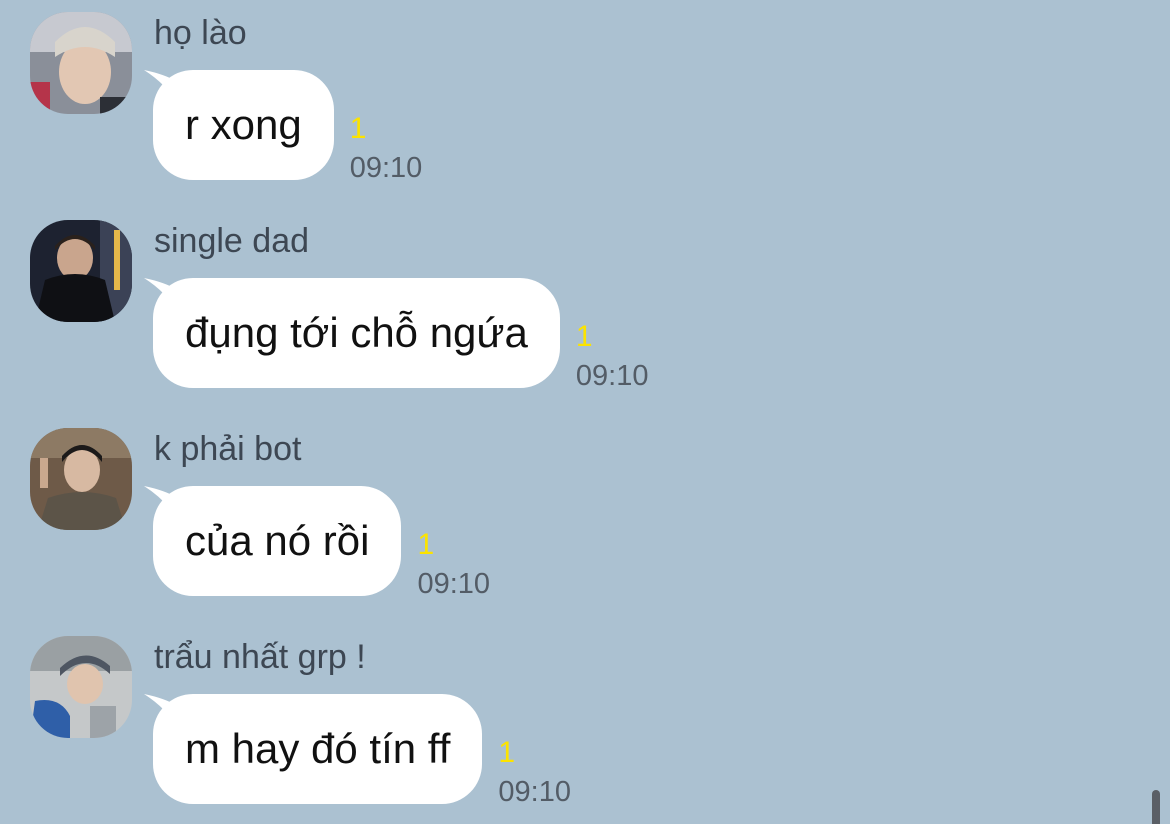 The width and height of the screenshot is (1170, 824). I want to click on message-bubble: m hay đó tín ff, so click(313, 749).